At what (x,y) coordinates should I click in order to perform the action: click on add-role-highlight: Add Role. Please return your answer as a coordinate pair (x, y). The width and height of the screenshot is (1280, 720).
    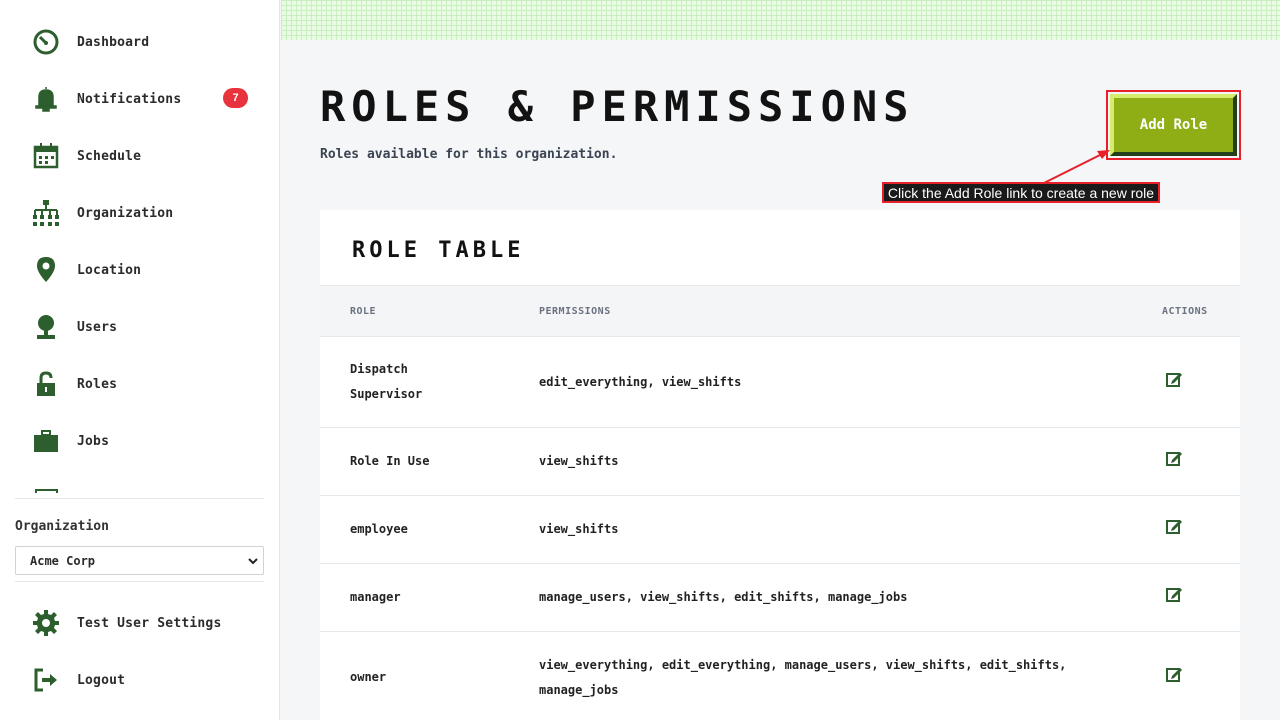
    Looking at the image, I should click on (1173, 125).